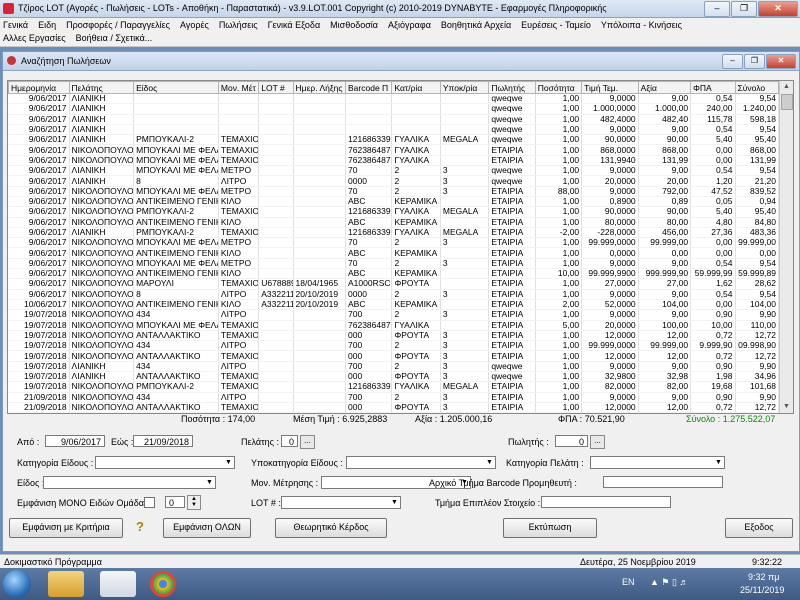 This screenshot has width=800, height=600. Describe the element at coordinates (66, 528) in the screenshot. I see `show-criteria-button: Εμφάνιση με Κριτήρια` at that location.